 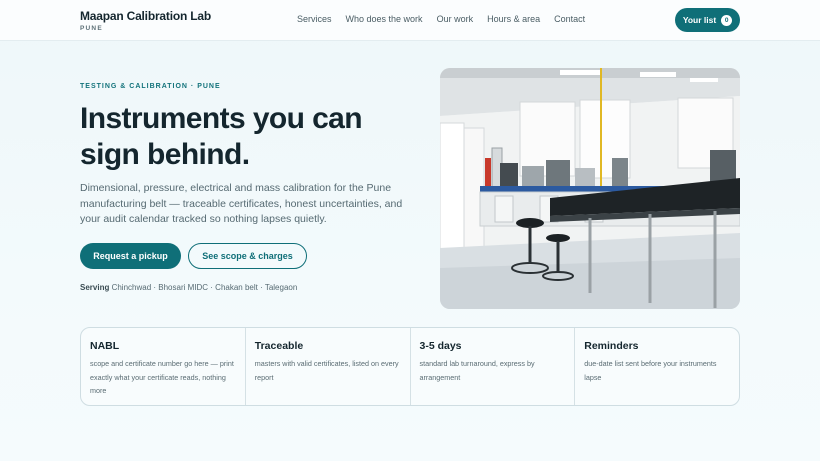 What do you see at coordinates (513, 19) in the screenshot?
I see `nav-hours-area: Hours & area` at bounding box center [513, 19].